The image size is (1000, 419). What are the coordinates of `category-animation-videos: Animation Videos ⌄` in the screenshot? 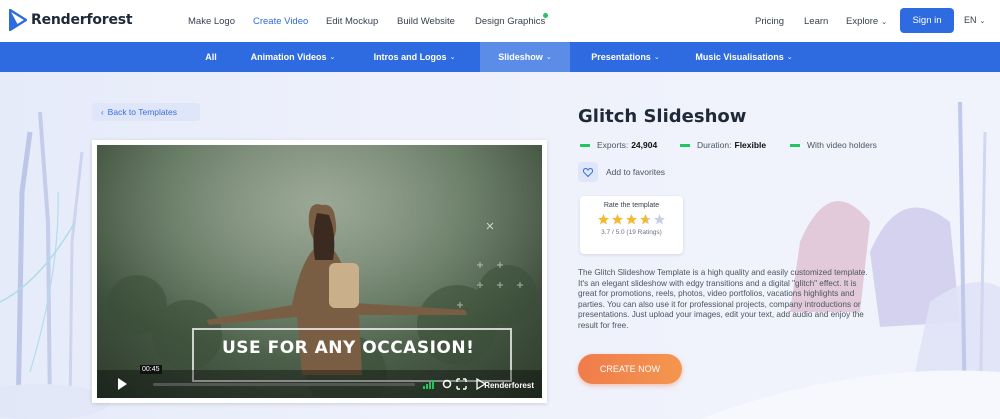 It's located at (293, 57).